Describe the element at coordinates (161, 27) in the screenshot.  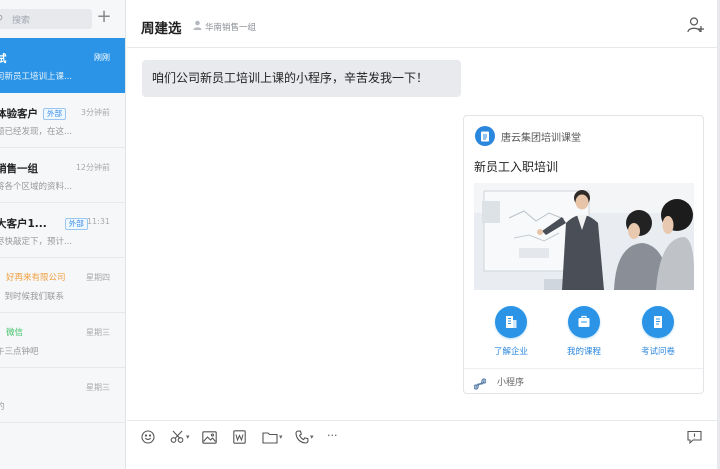
I see `chat-title: 周建选` at that location.